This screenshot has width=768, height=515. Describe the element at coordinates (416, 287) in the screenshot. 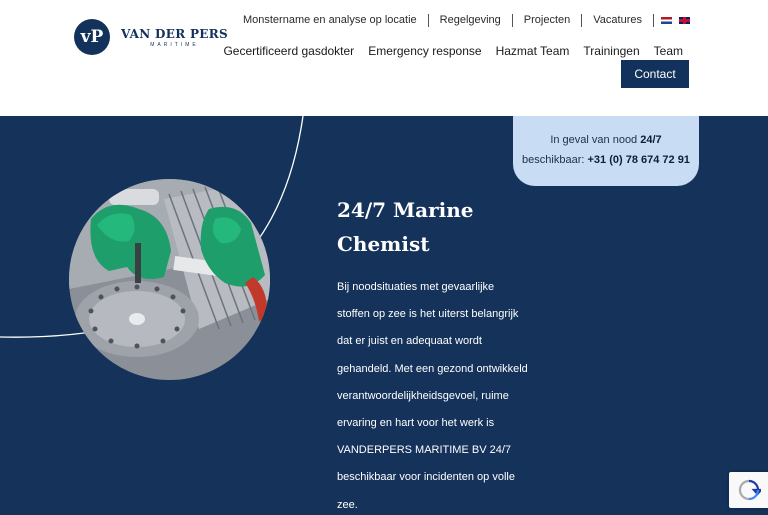

I see `description-line: Bij noodsituaties met gevaarlijke` at that location.